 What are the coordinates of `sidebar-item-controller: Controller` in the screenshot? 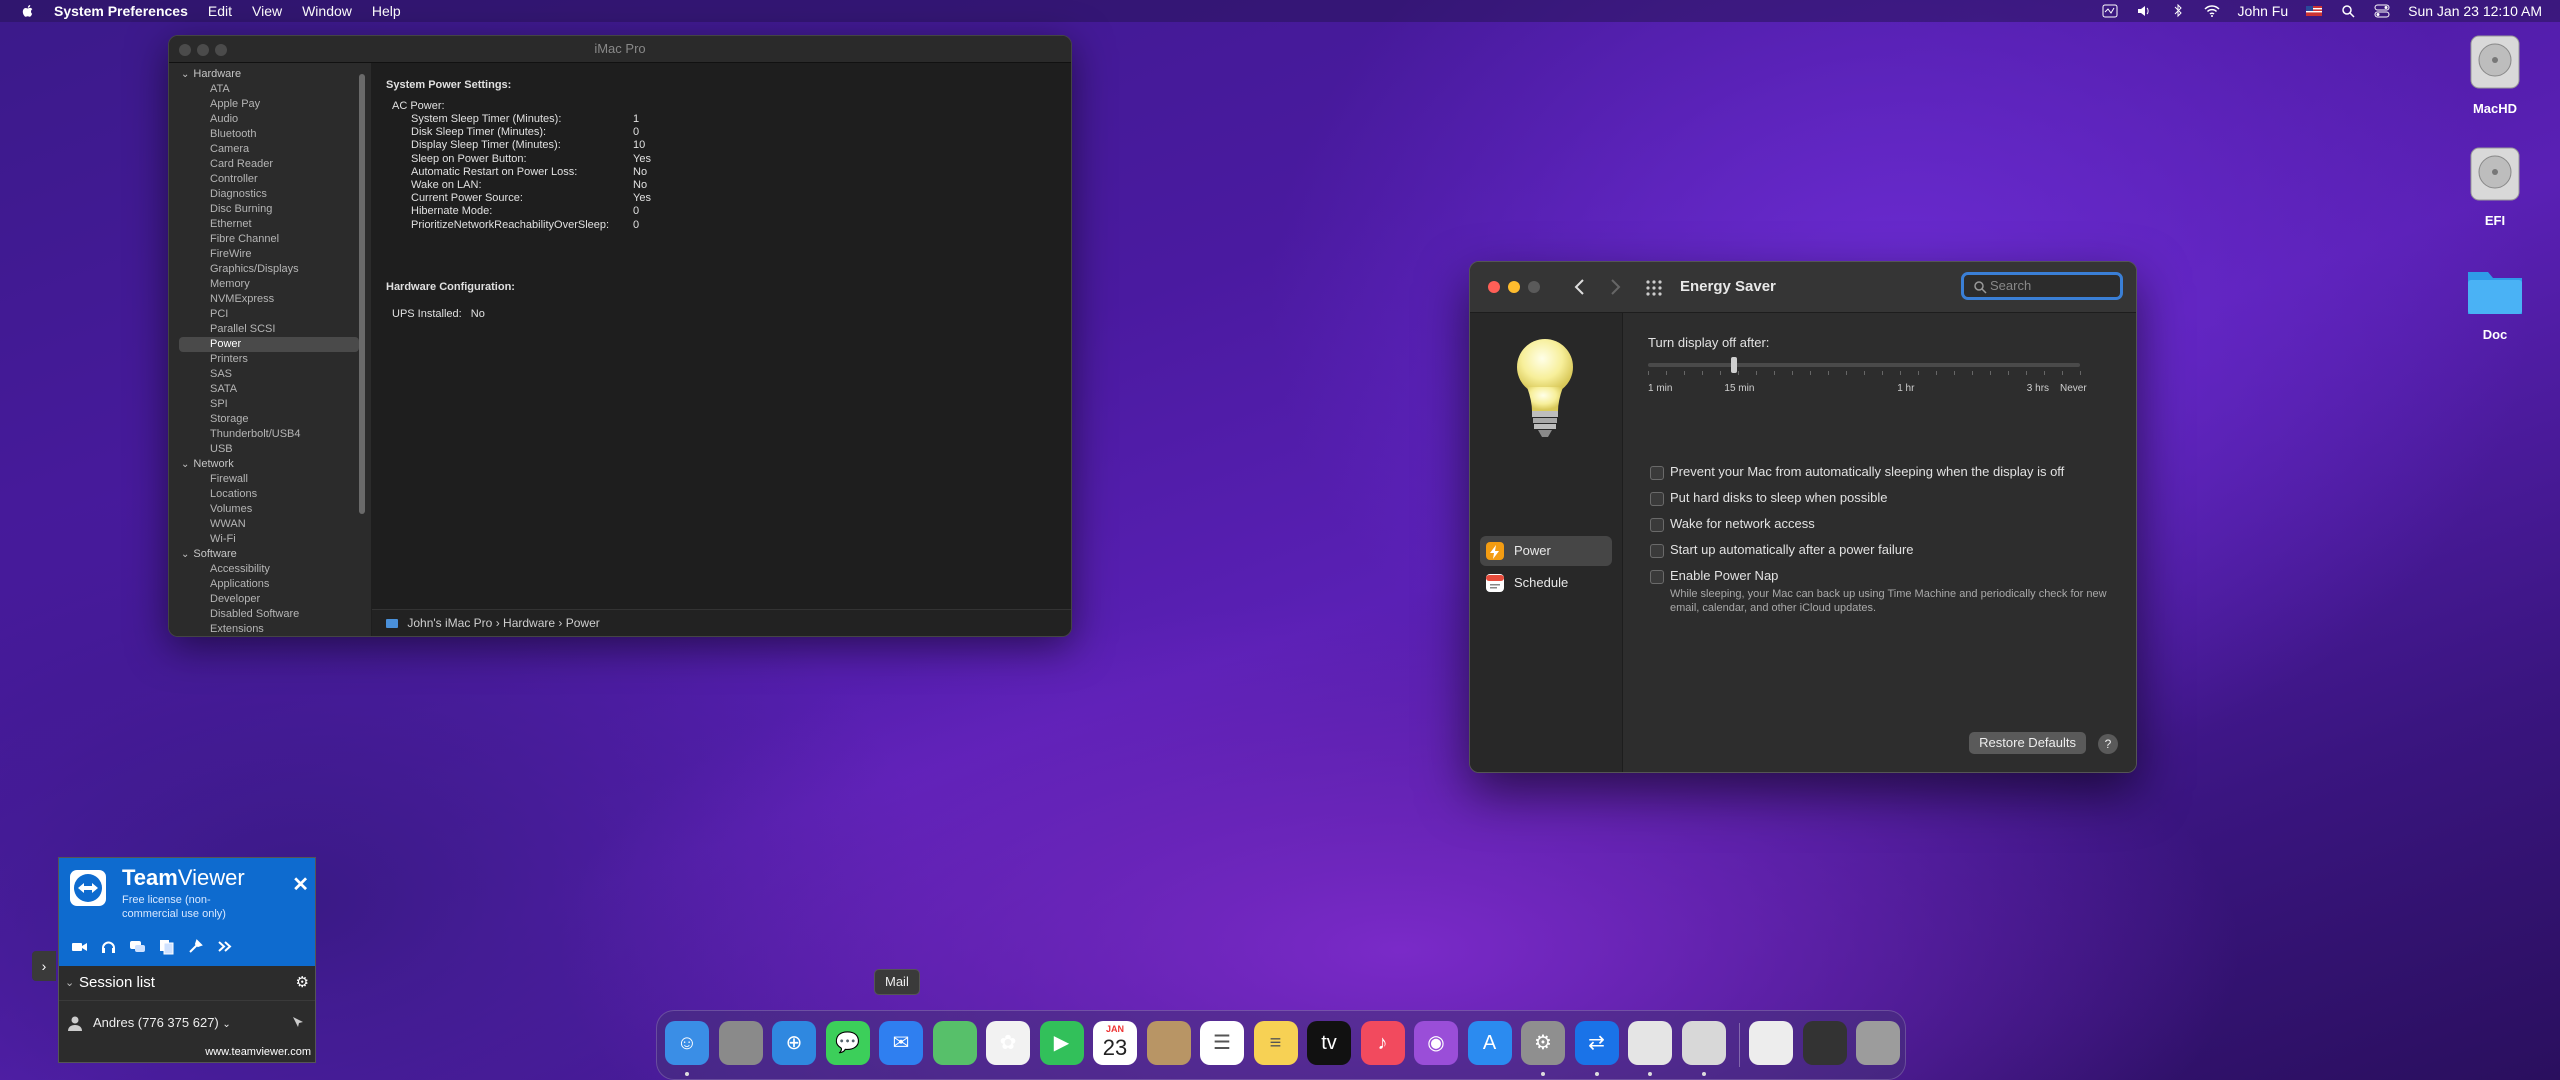 It's located at (270, 179).